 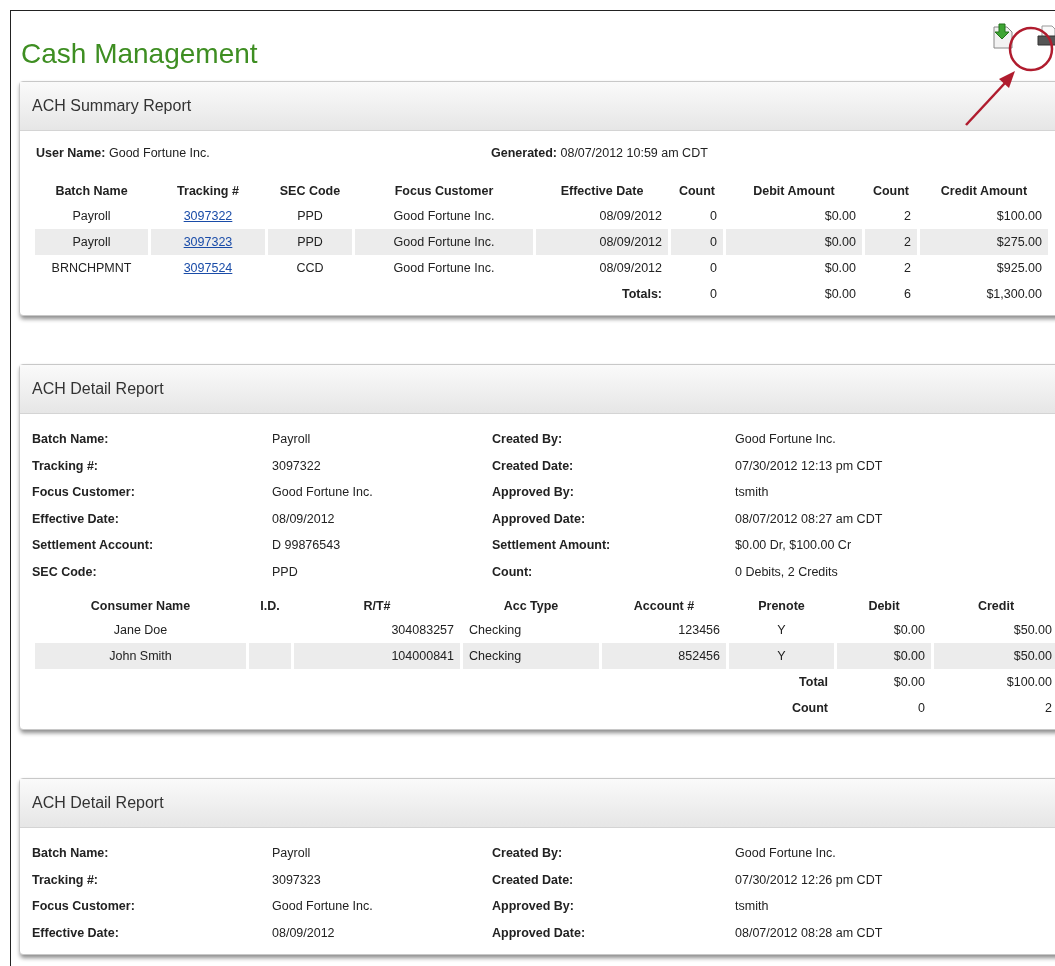 I want to click on tracking-link: 3097524, so click(x=208, y=268).